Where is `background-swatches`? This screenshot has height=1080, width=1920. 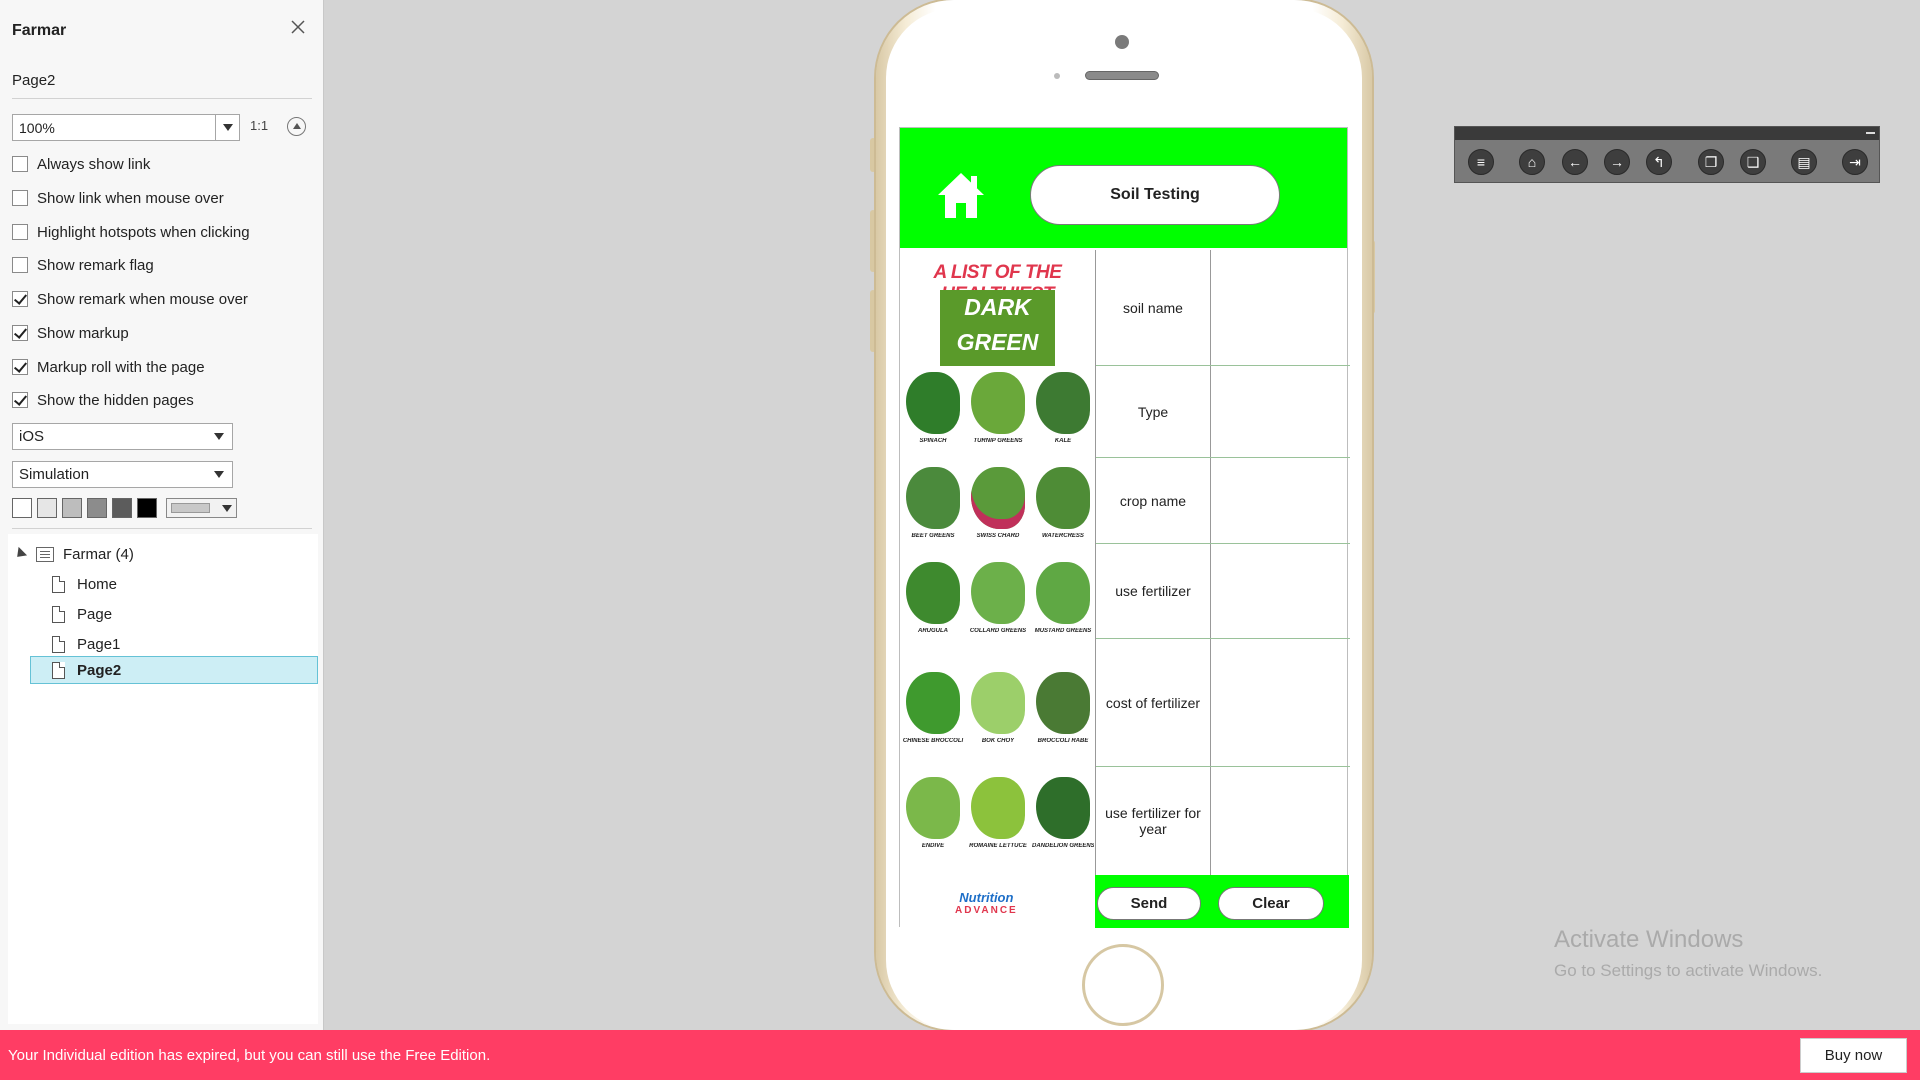 background-swatches is located at coordinates (124, 508).